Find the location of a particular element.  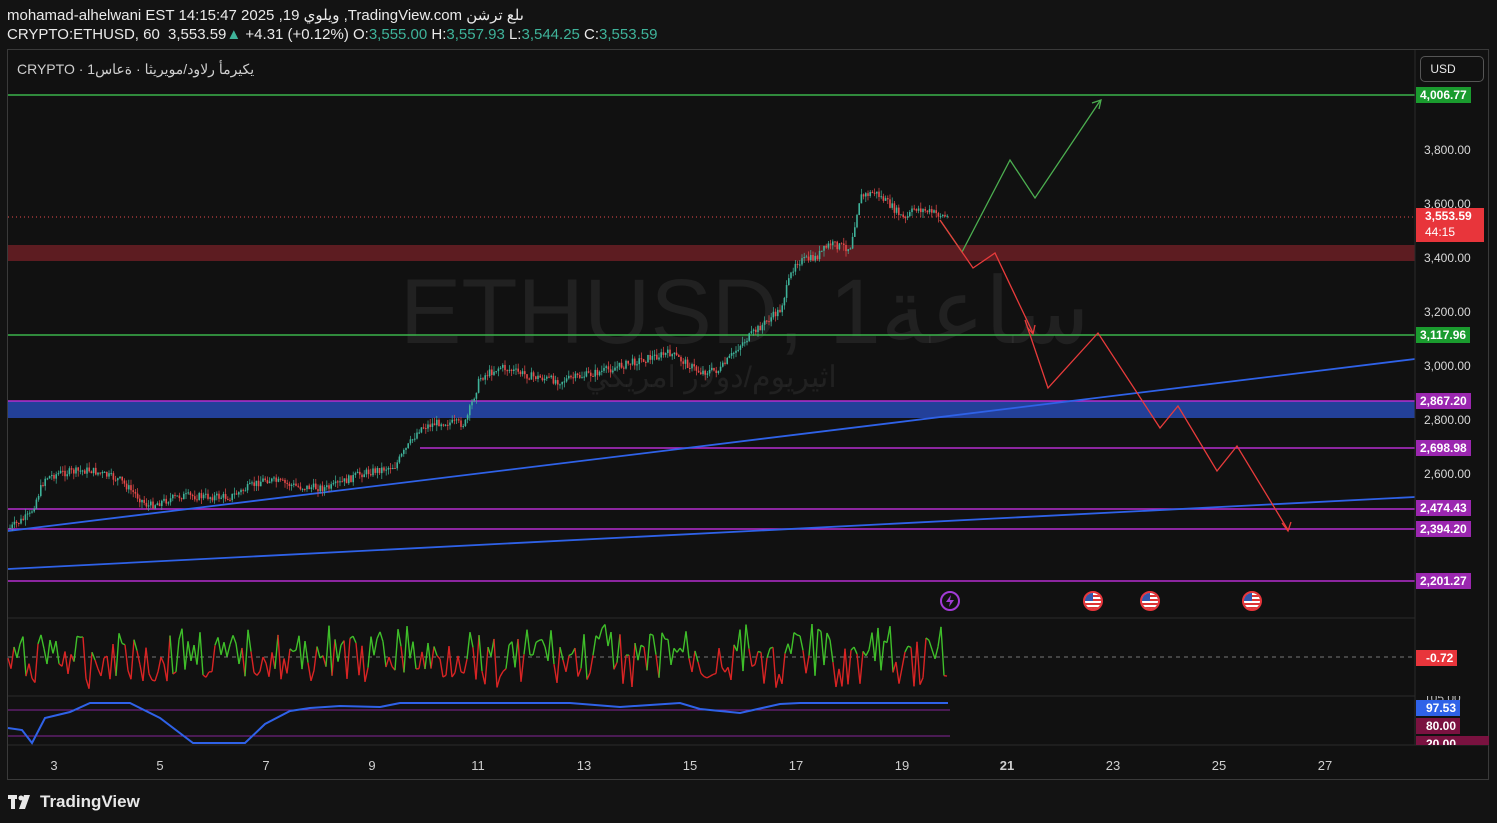

price-tag-3117: 3,117.96 is located at coordinates (1443, 335).